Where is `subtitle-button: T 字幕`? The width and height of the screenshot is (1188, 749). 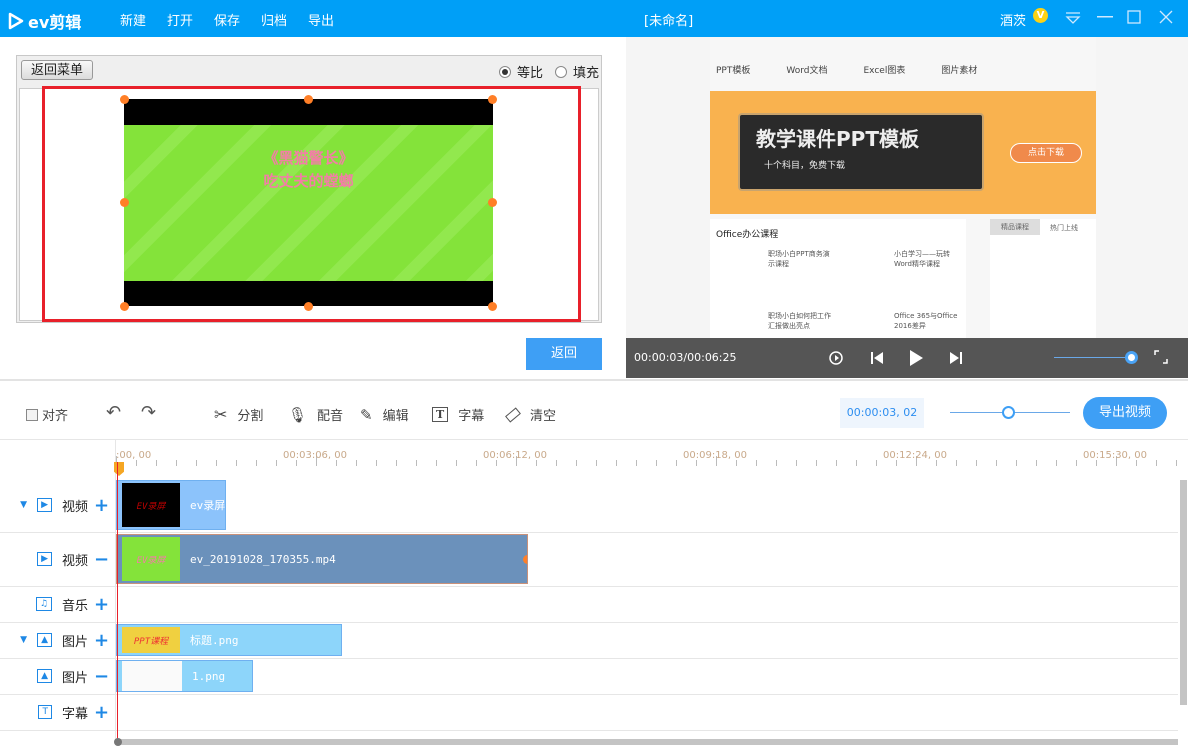
subtitle-button: T 字幕 is located at coordinates (458, 414).